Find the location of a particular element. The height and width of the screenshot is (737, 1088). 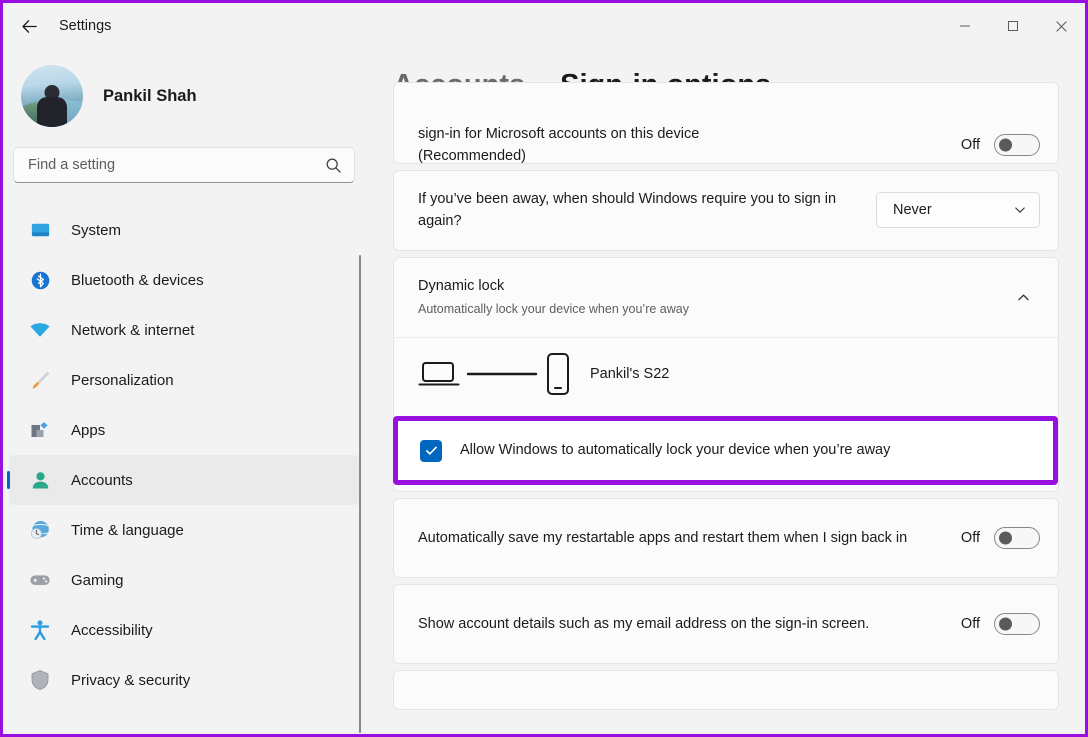

chevron-up-icon is located at coordinates (1023, 297).